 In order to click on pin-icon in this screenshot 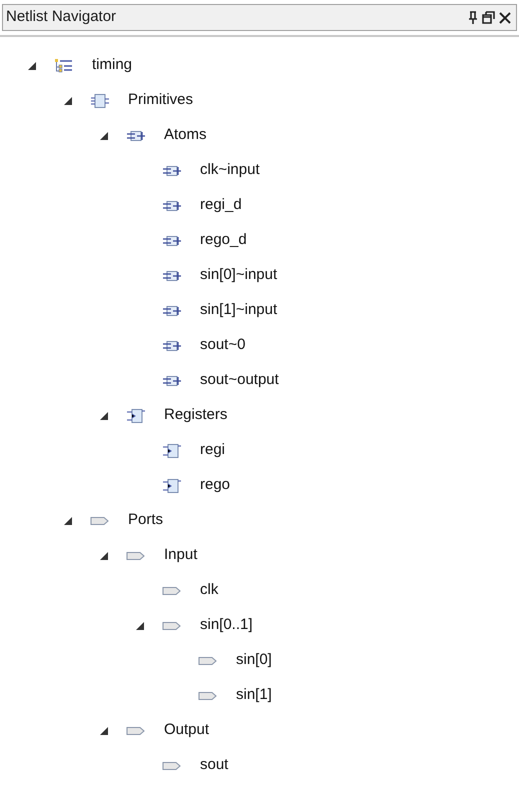, I will do `click(473, 17)`.